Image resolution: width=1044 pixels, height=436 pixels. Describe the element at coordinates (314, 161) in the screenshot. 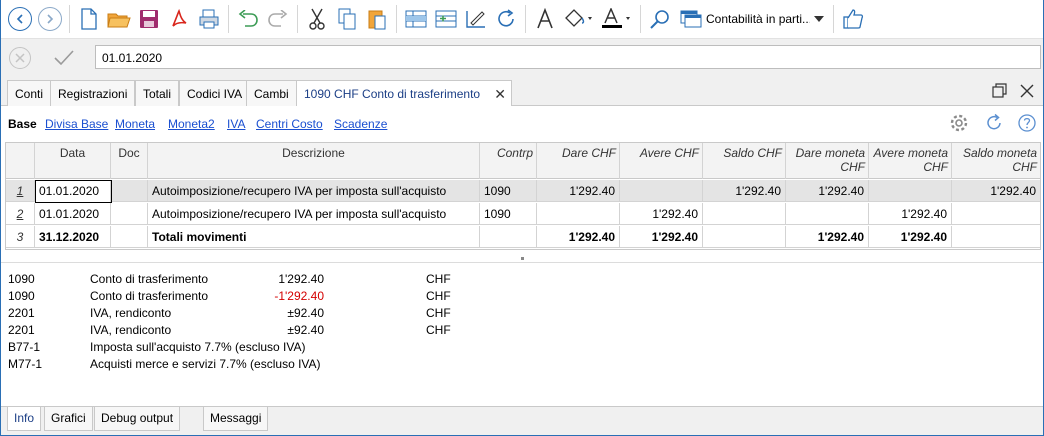

I see `header-descrizione: Descrizione` at that location.